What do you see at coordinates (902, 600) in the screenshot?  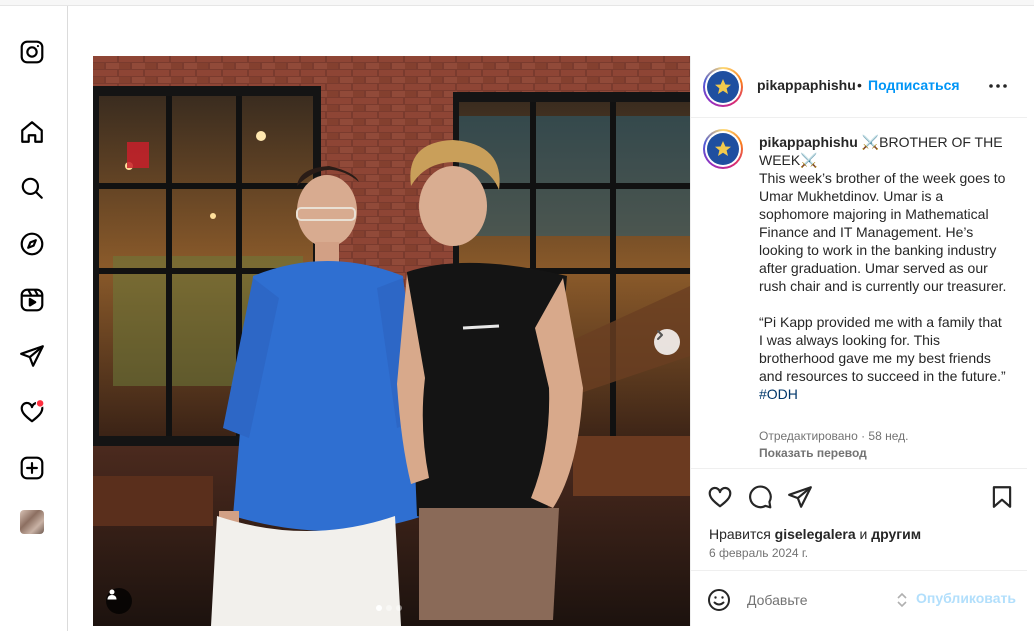 I see `resize-icon` at bounding box center [902, 600].